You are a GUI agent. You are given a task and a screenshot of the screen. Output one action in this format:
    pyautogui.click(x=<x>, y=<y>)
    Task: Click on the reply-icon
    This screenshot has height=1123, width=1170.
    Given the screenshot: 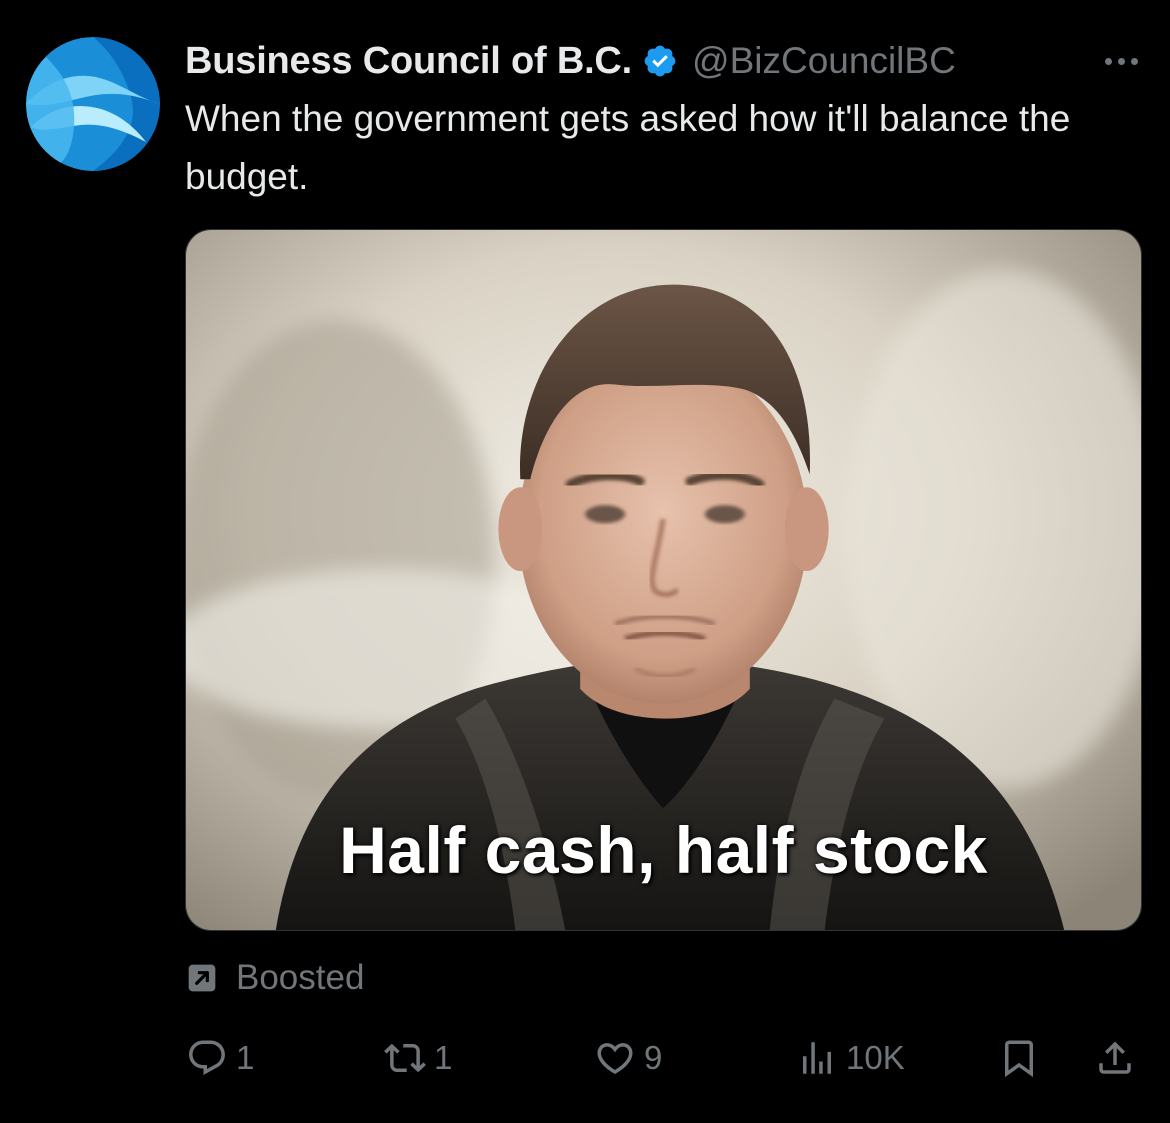 What is the action you would take?
    pyautogui.click(x=207, y=1057)
    